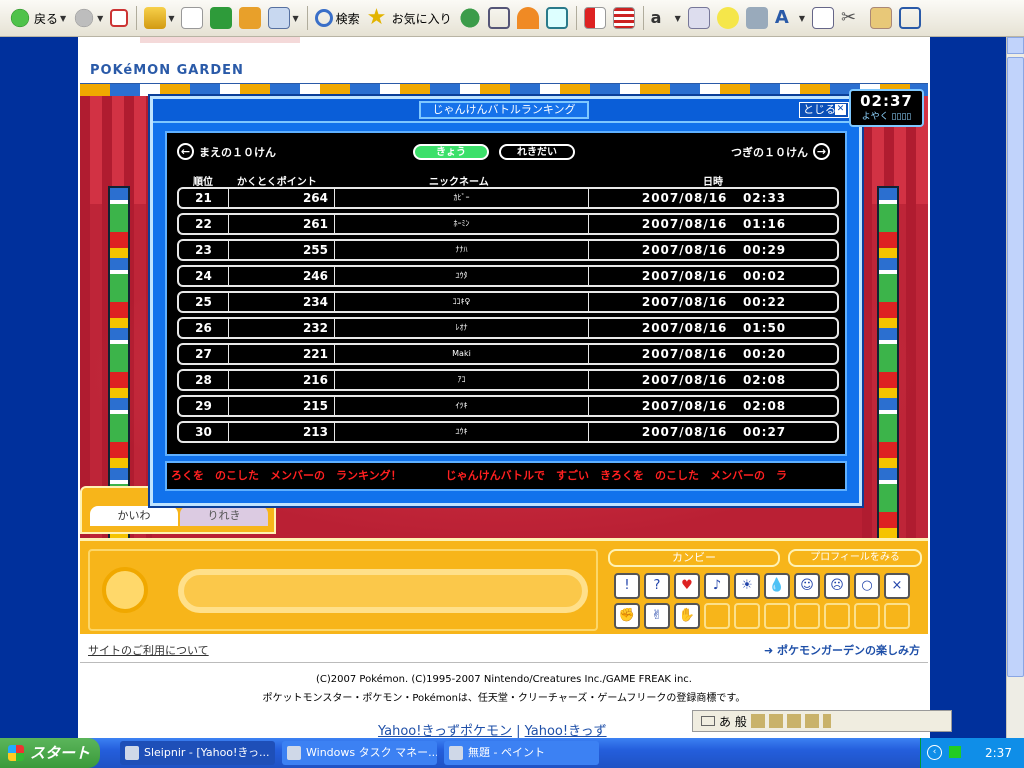  What do you see at coordinates (714, 328) in the screenshot?
I see `datetime-cell: 2007/08/16 01:50` at bounding box center [714, 328].